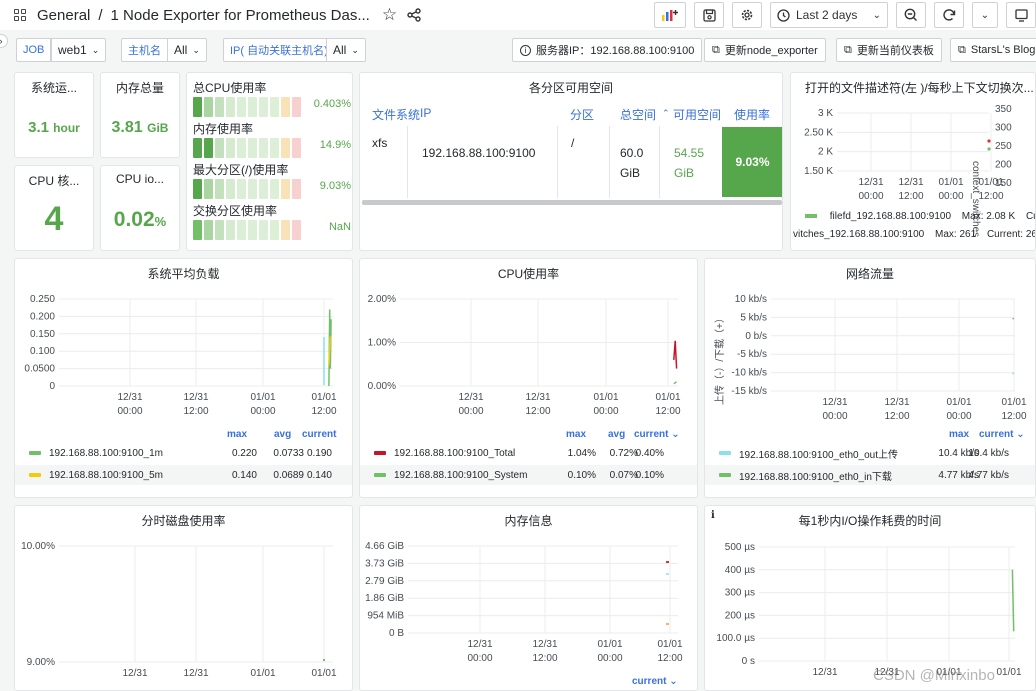 This screenshot has height=691, width=1036. Describe the element at coordinates (244, 453) in the screenshot. I see `legend-max-value: 0.220` at that location.